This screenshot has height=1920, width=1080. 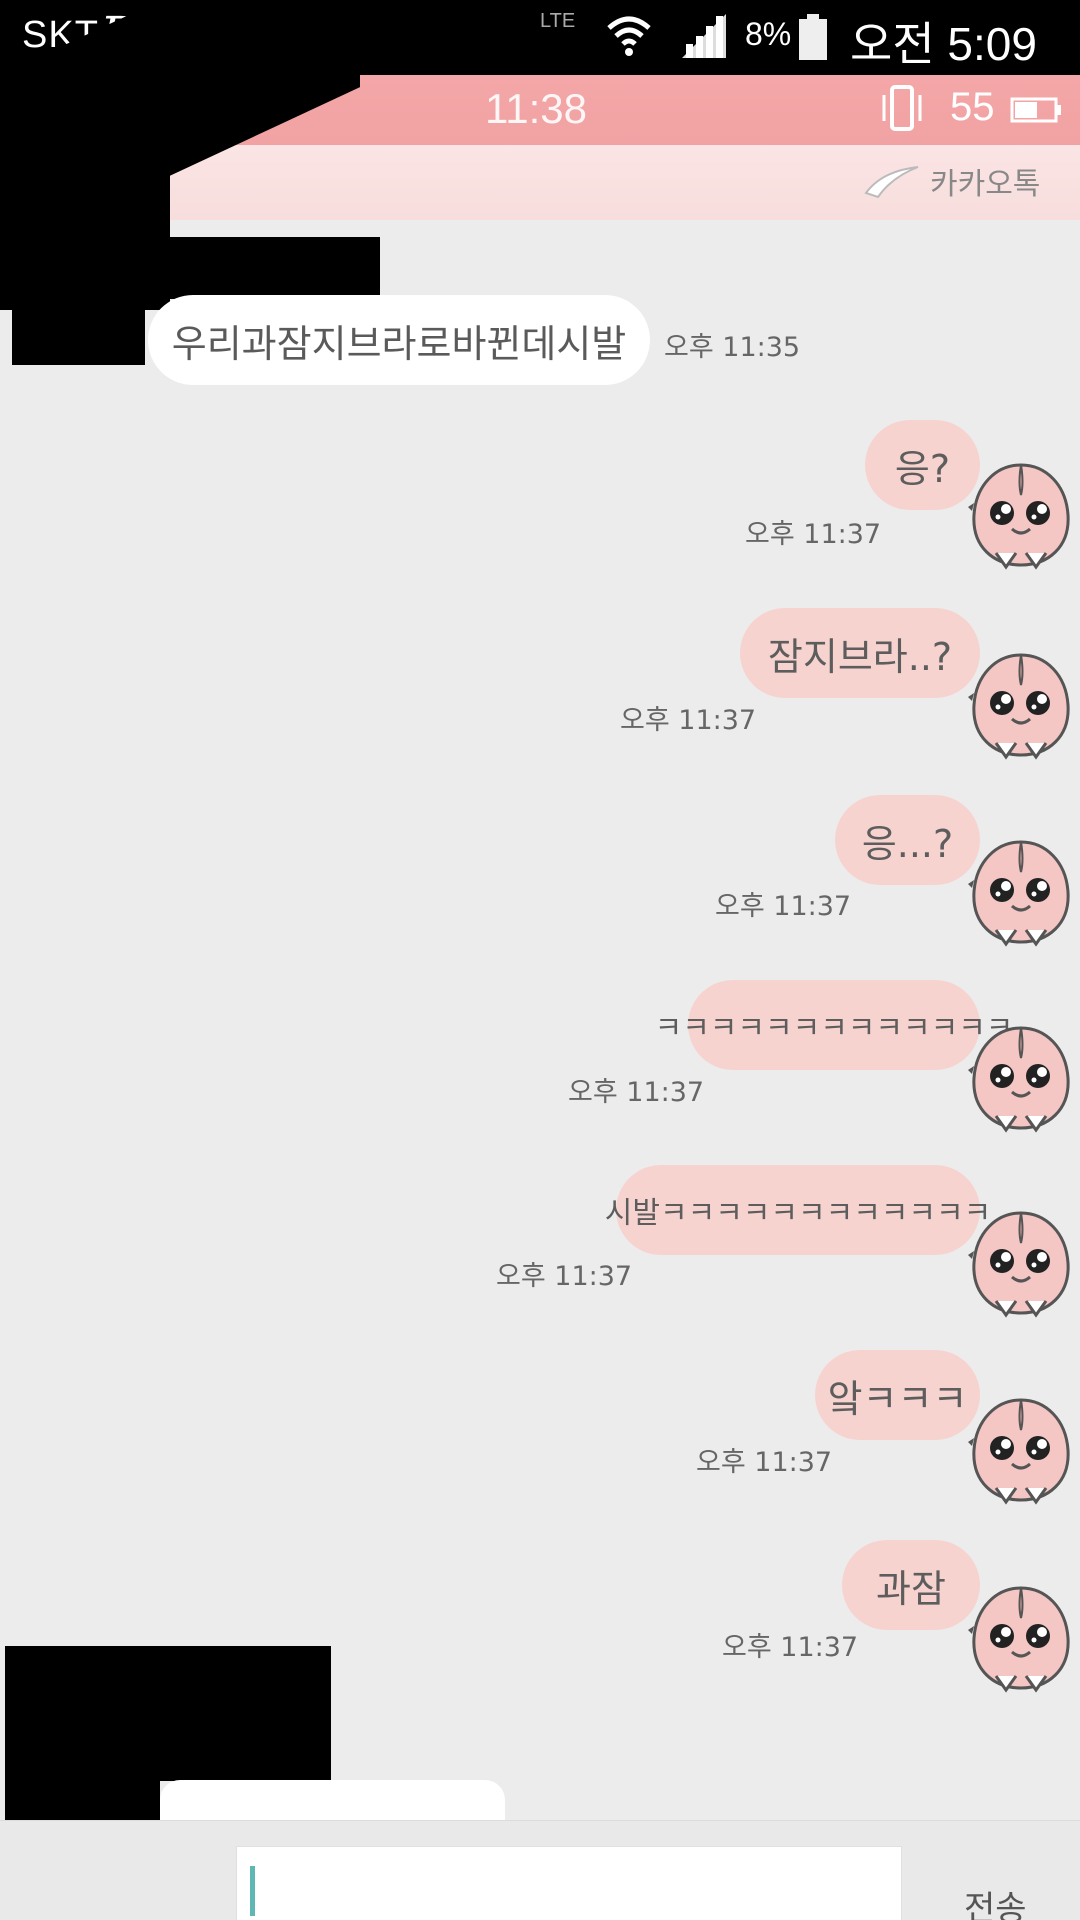 I want to click on captured-battery-icon, so click(x=1035, y=110).